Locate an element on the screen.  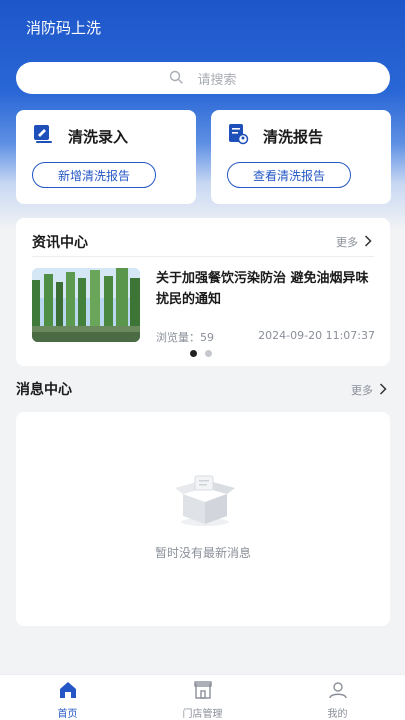
search-bar: 请搜索 is located at coordinates (203, 78).